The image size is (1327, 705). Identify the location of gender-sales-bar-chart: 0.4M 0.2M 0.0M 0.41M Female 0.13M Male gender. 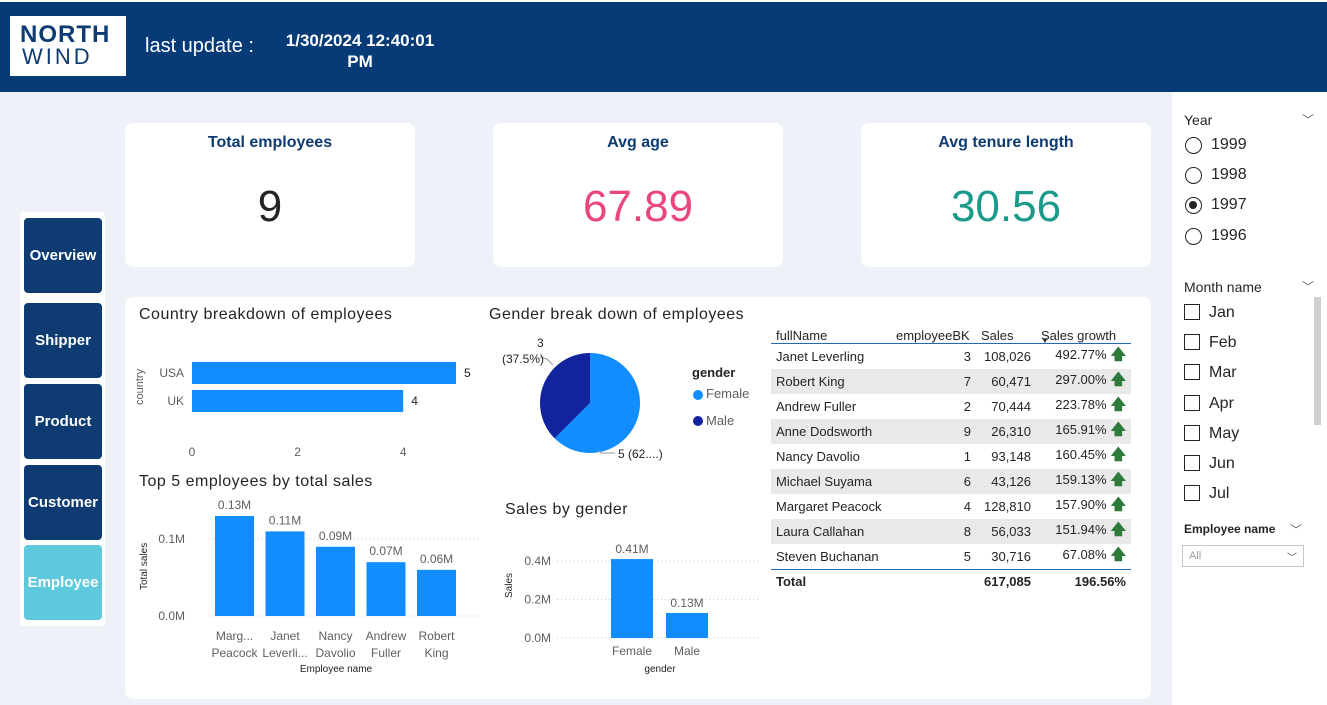
(640, 605).